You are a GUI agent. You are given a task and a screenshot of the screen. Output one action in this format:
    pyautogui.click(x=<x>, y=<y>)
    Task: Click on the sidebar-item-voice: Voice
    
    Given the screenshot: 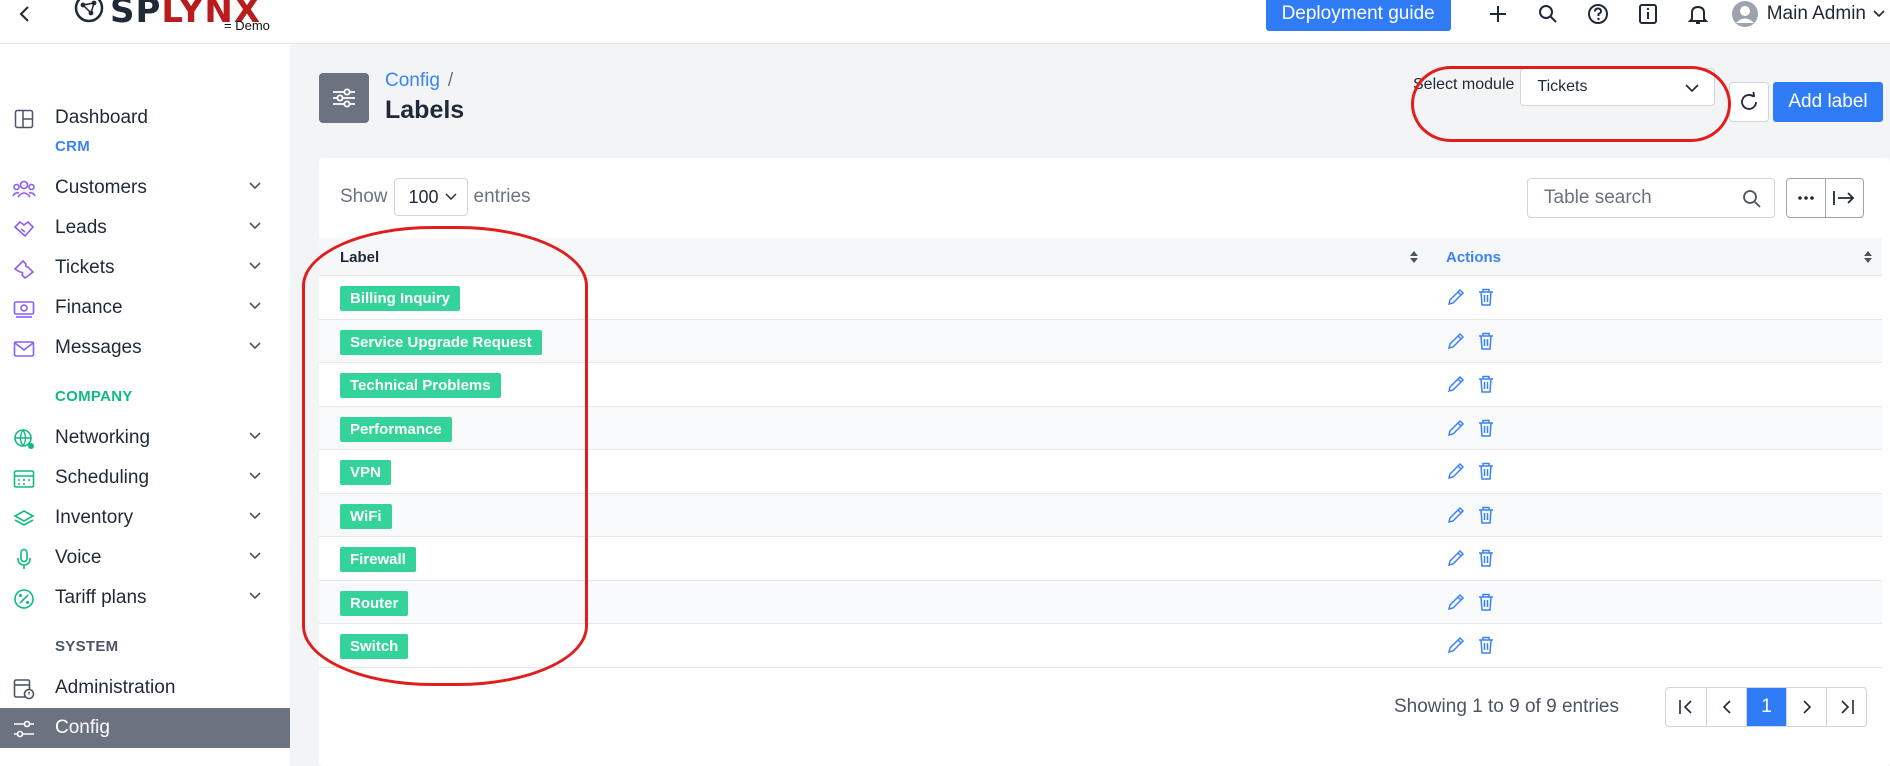 What is the action you would take?
    pyautogui.click(x=145, y=558)
    